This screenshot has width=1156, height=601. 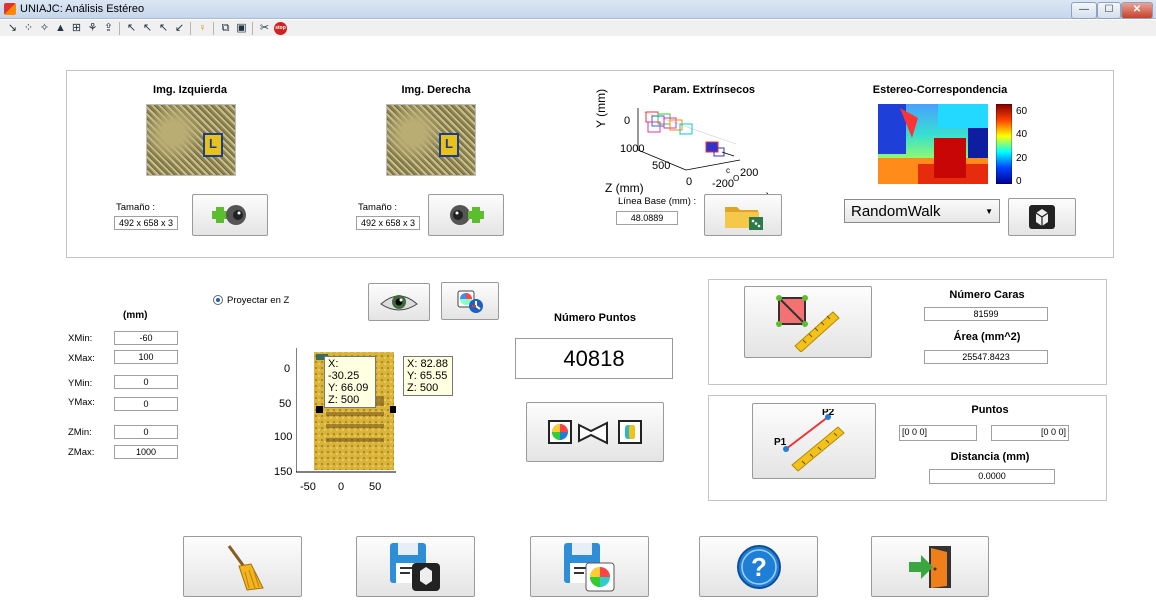 What do you see at coordinates (146, 382) in the screenshot?
I see `ymin-input: 0` at bounding box center [146, 382].